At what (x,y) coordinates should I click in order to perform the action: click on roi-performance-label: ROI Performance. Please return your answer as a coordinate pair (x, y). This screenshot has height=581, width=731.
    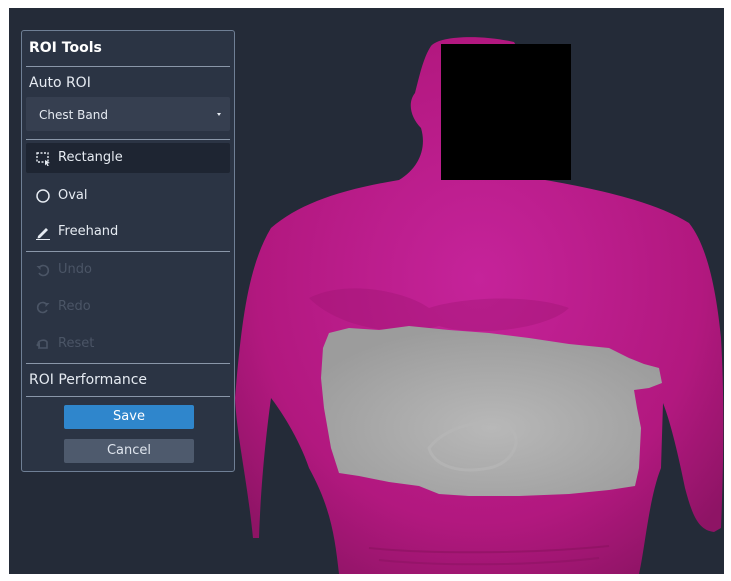
    Looking at the image, I should click on (88, 380).